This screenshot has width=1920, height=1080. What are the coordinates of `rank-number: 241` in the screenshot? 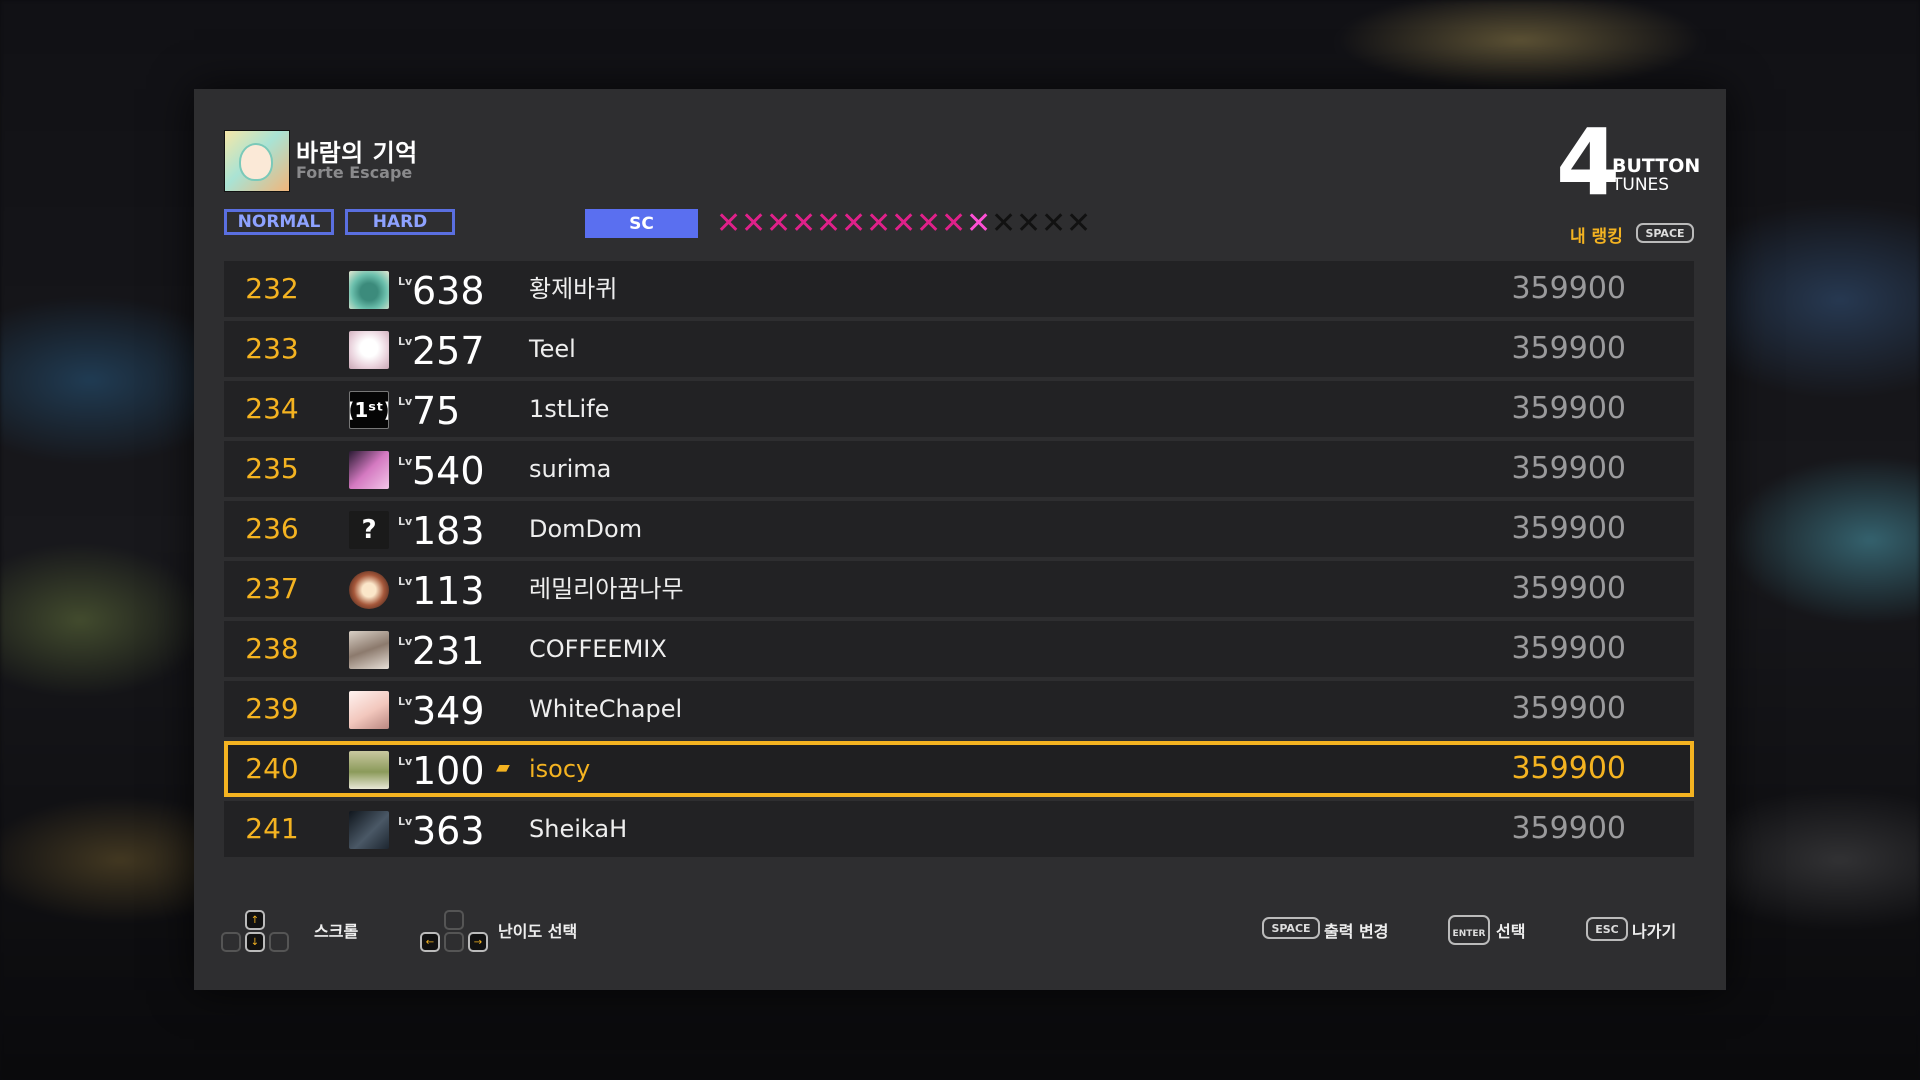 It's located at (272, 828).